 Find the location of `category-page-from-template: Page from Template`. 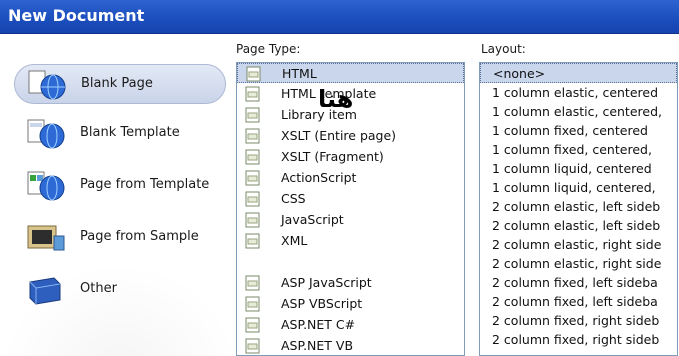

category-page-from-template: Page from Template is located at coordinates (120, 186).